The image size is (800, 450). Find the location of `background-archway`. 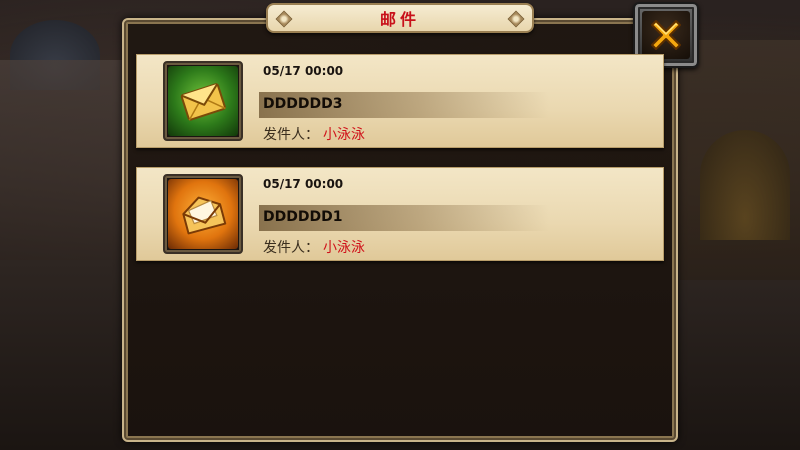

background-archway is located at coordinates (745, 185).